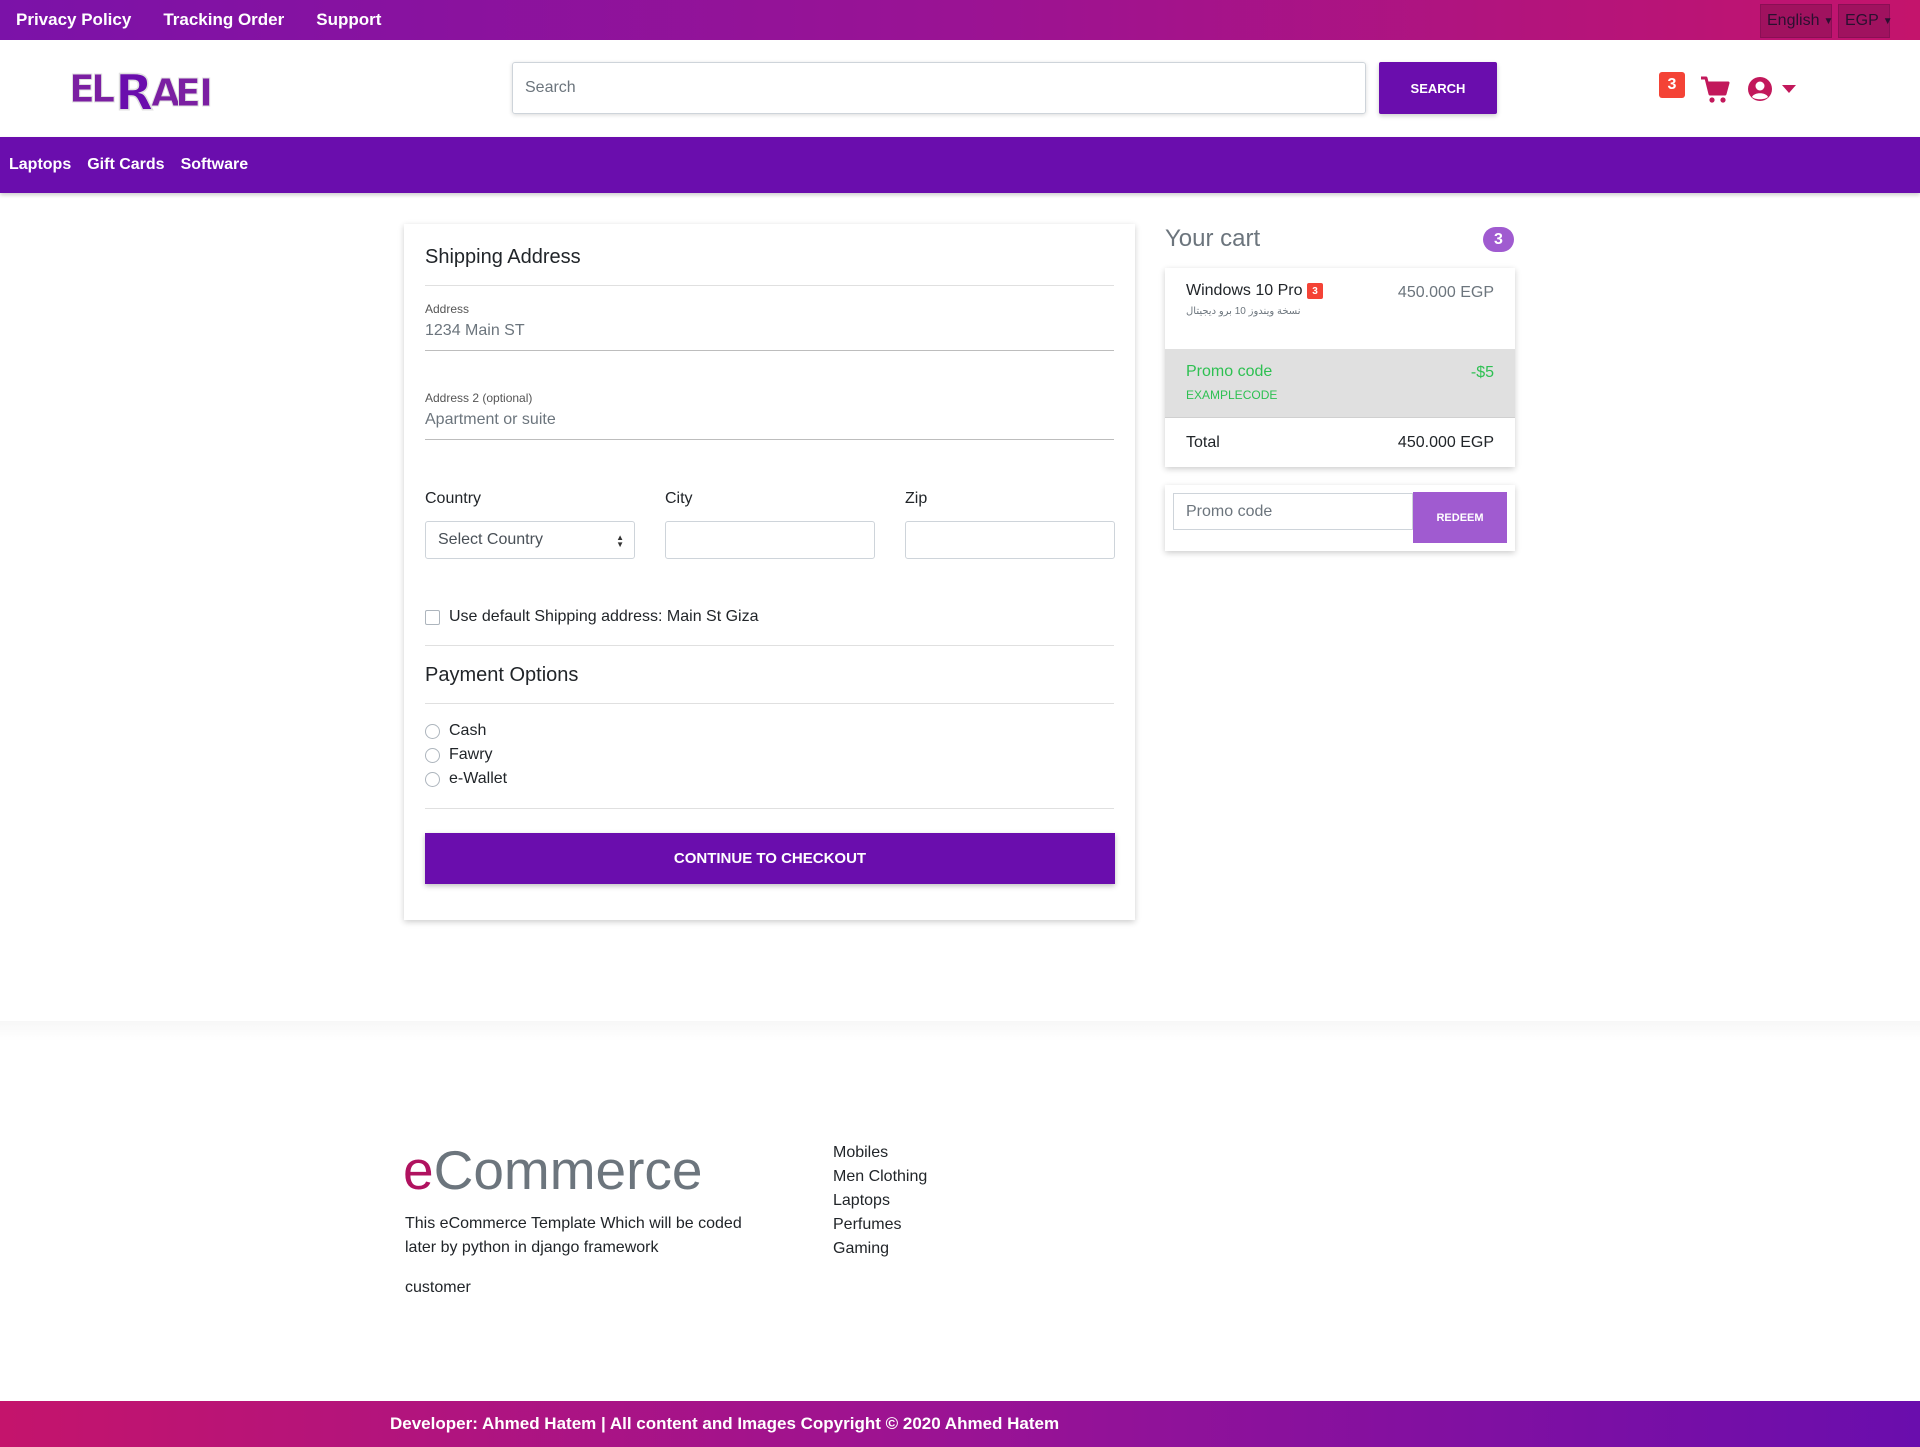 This screenshot has width=1920, height=1447. Describe the element at coordinates (134, 90) in the screenshot. I see `svg-text: R` at that location.